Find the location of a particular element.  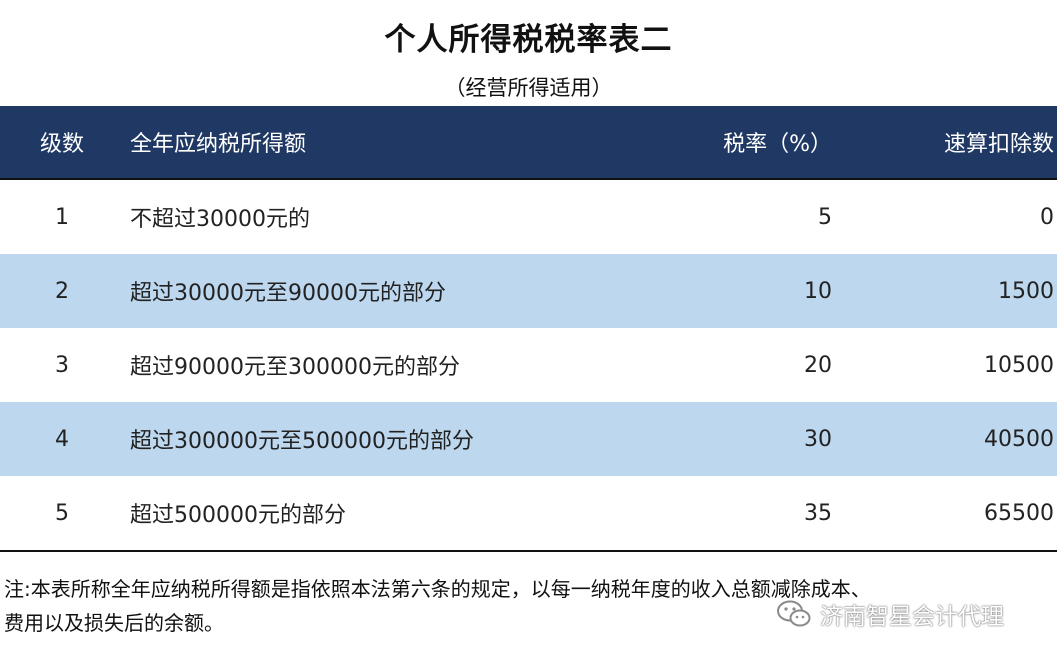

cell-deduction: 65500 is located at coordinates (1019, 513).